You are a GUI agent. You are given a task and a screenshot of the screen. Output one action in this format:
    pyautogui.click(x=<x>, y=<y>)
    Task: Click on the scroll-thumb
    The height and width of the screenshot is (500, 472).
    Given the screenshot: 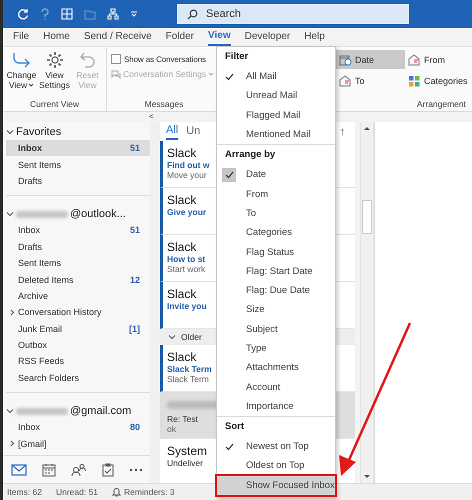 What is the action you would take?
    pyautogui.click(x=367, y=217)
    